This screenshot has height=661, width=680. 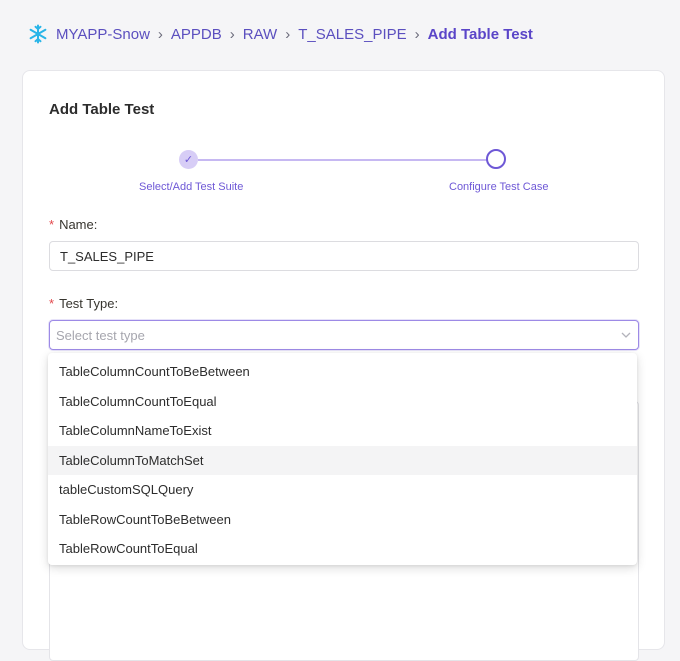 I want to click on dropdown-option: TableRowCountToEqual, so click(x=342, y=549).